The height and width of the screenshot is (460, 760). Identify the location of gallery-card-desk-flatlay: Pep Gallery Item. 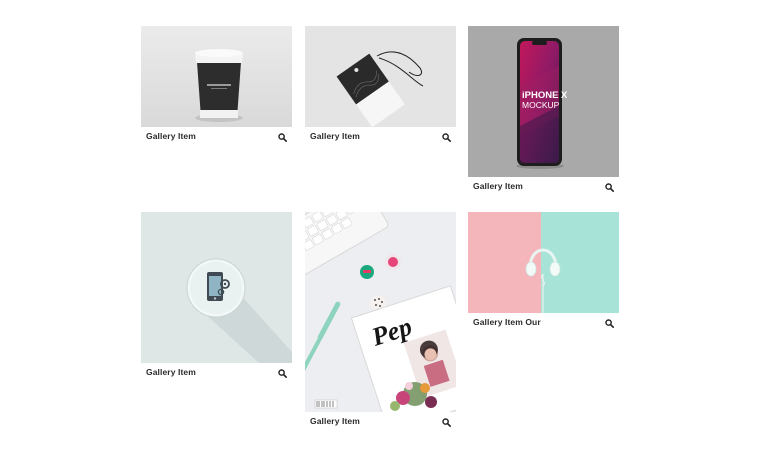
(380, 323).